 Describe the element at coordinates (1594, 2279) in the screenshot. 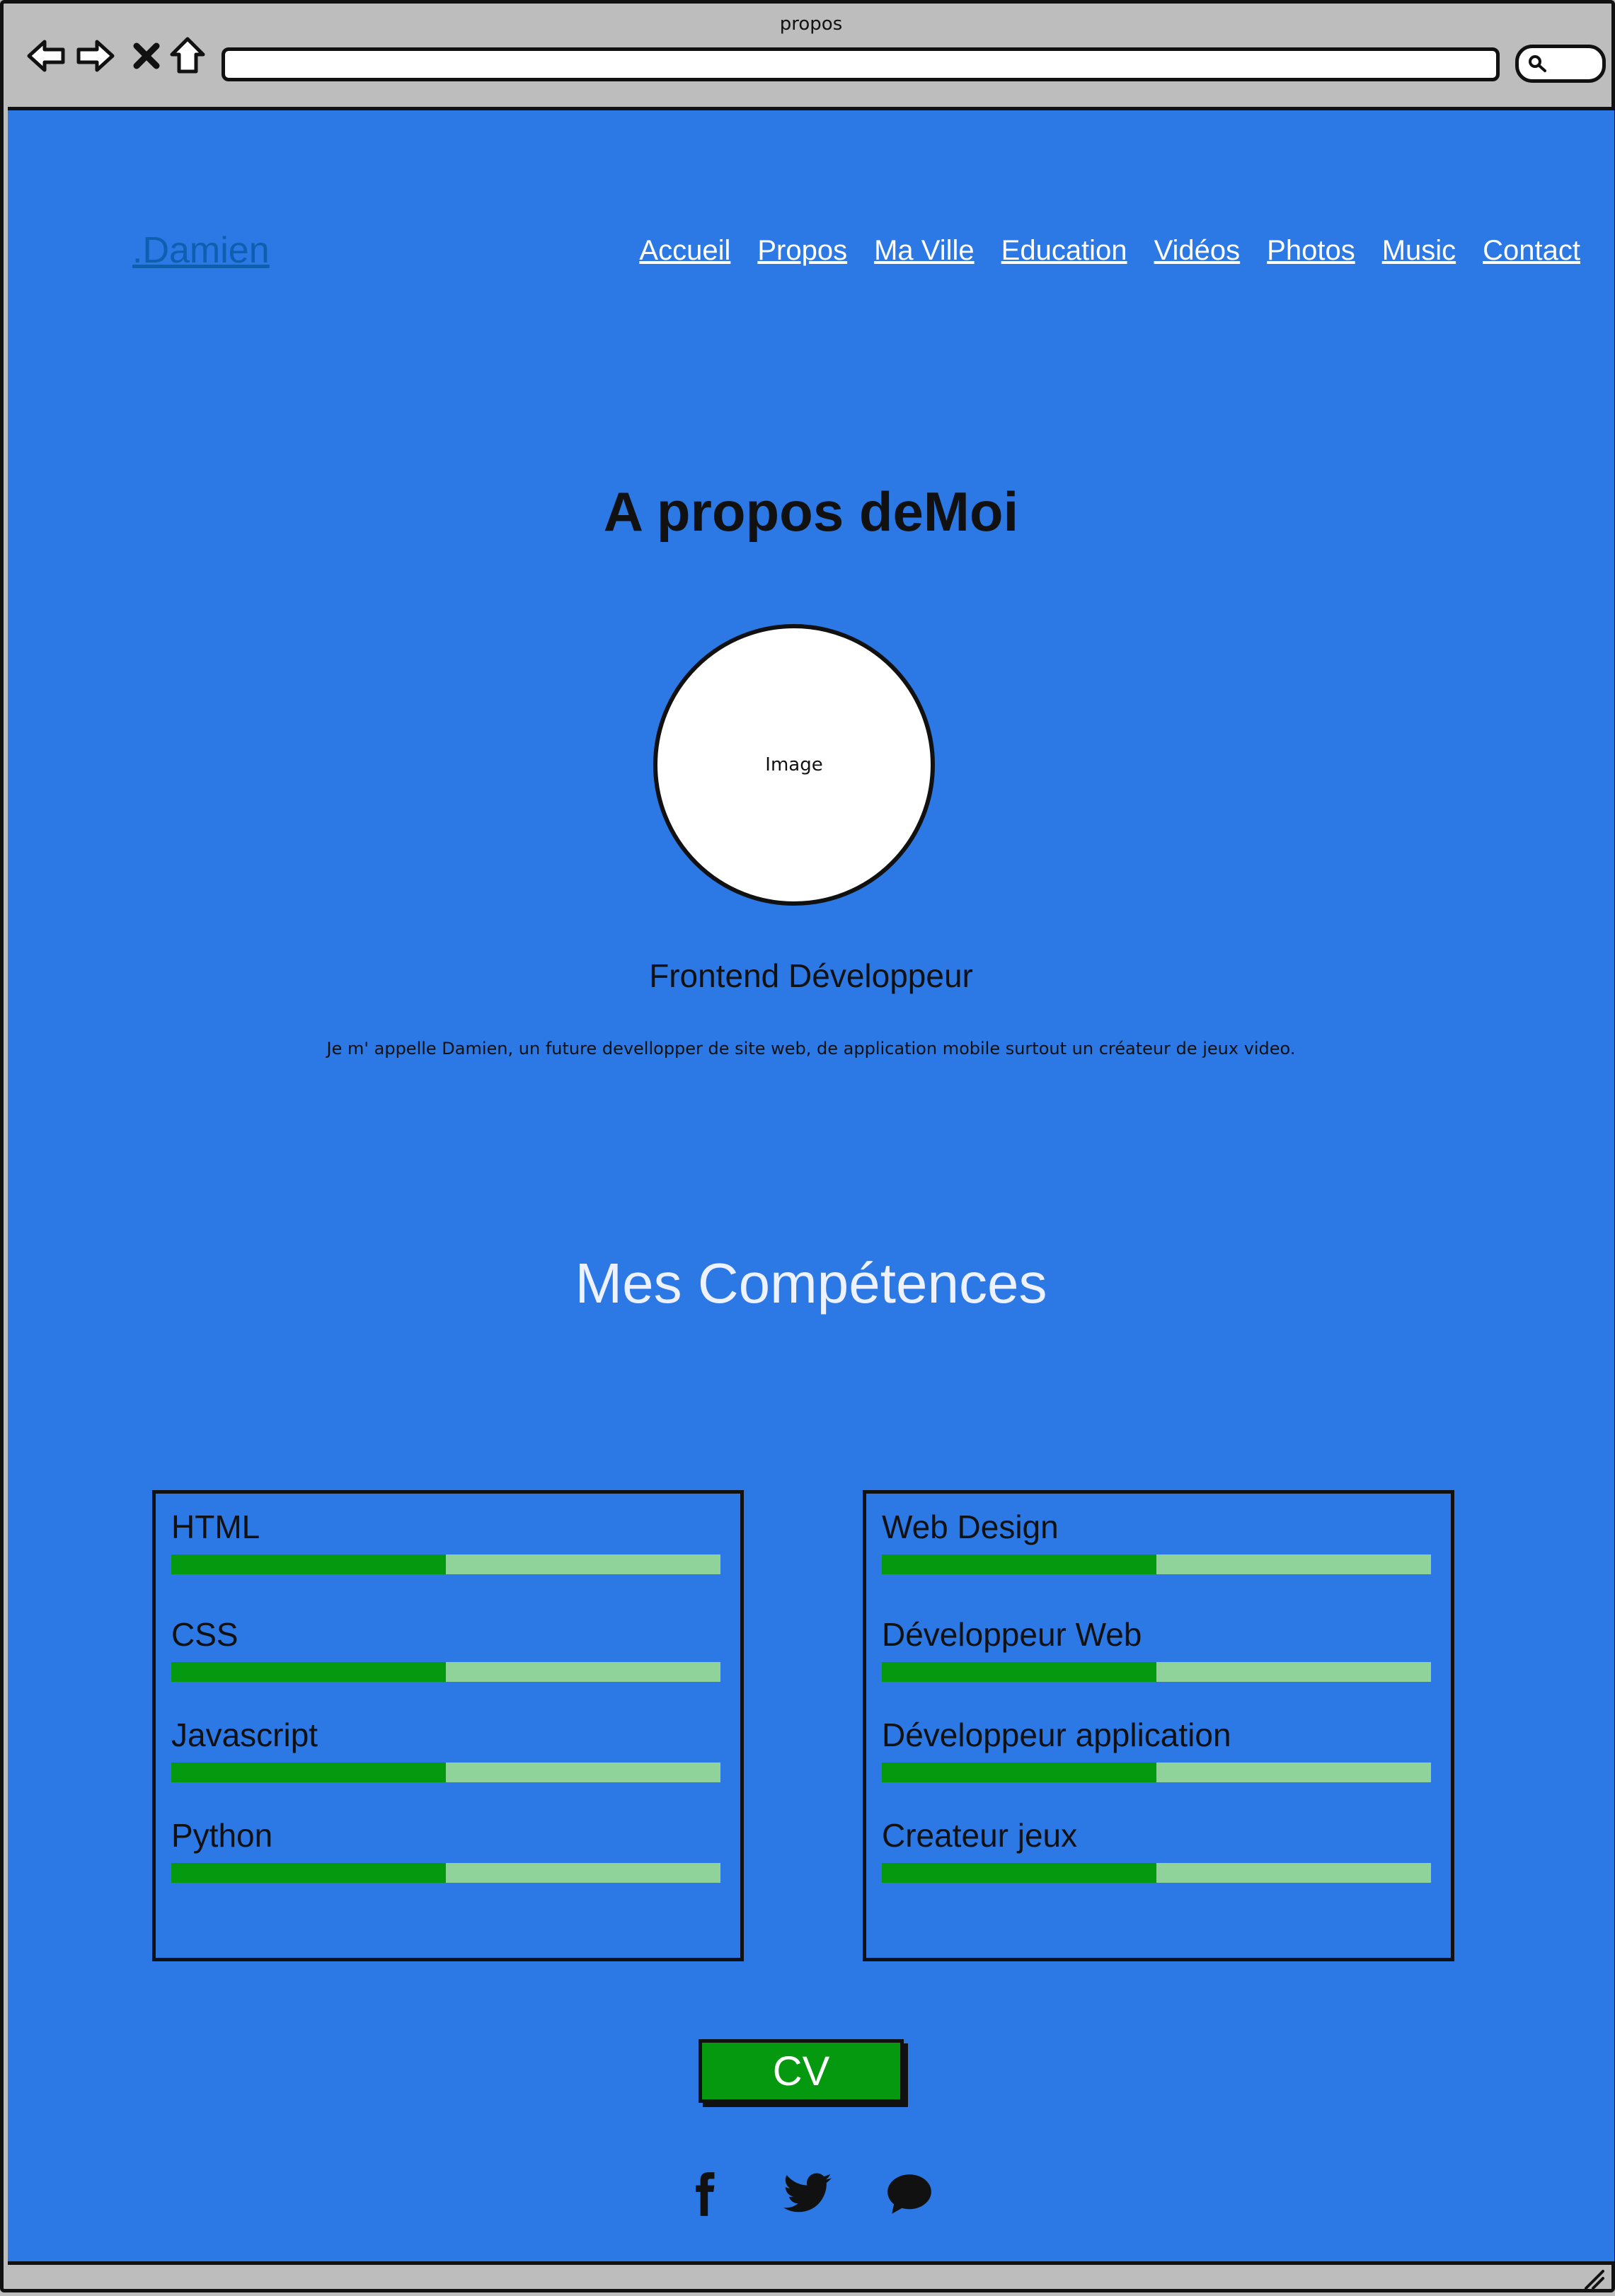

I see `resize-grip-icon` at that location.